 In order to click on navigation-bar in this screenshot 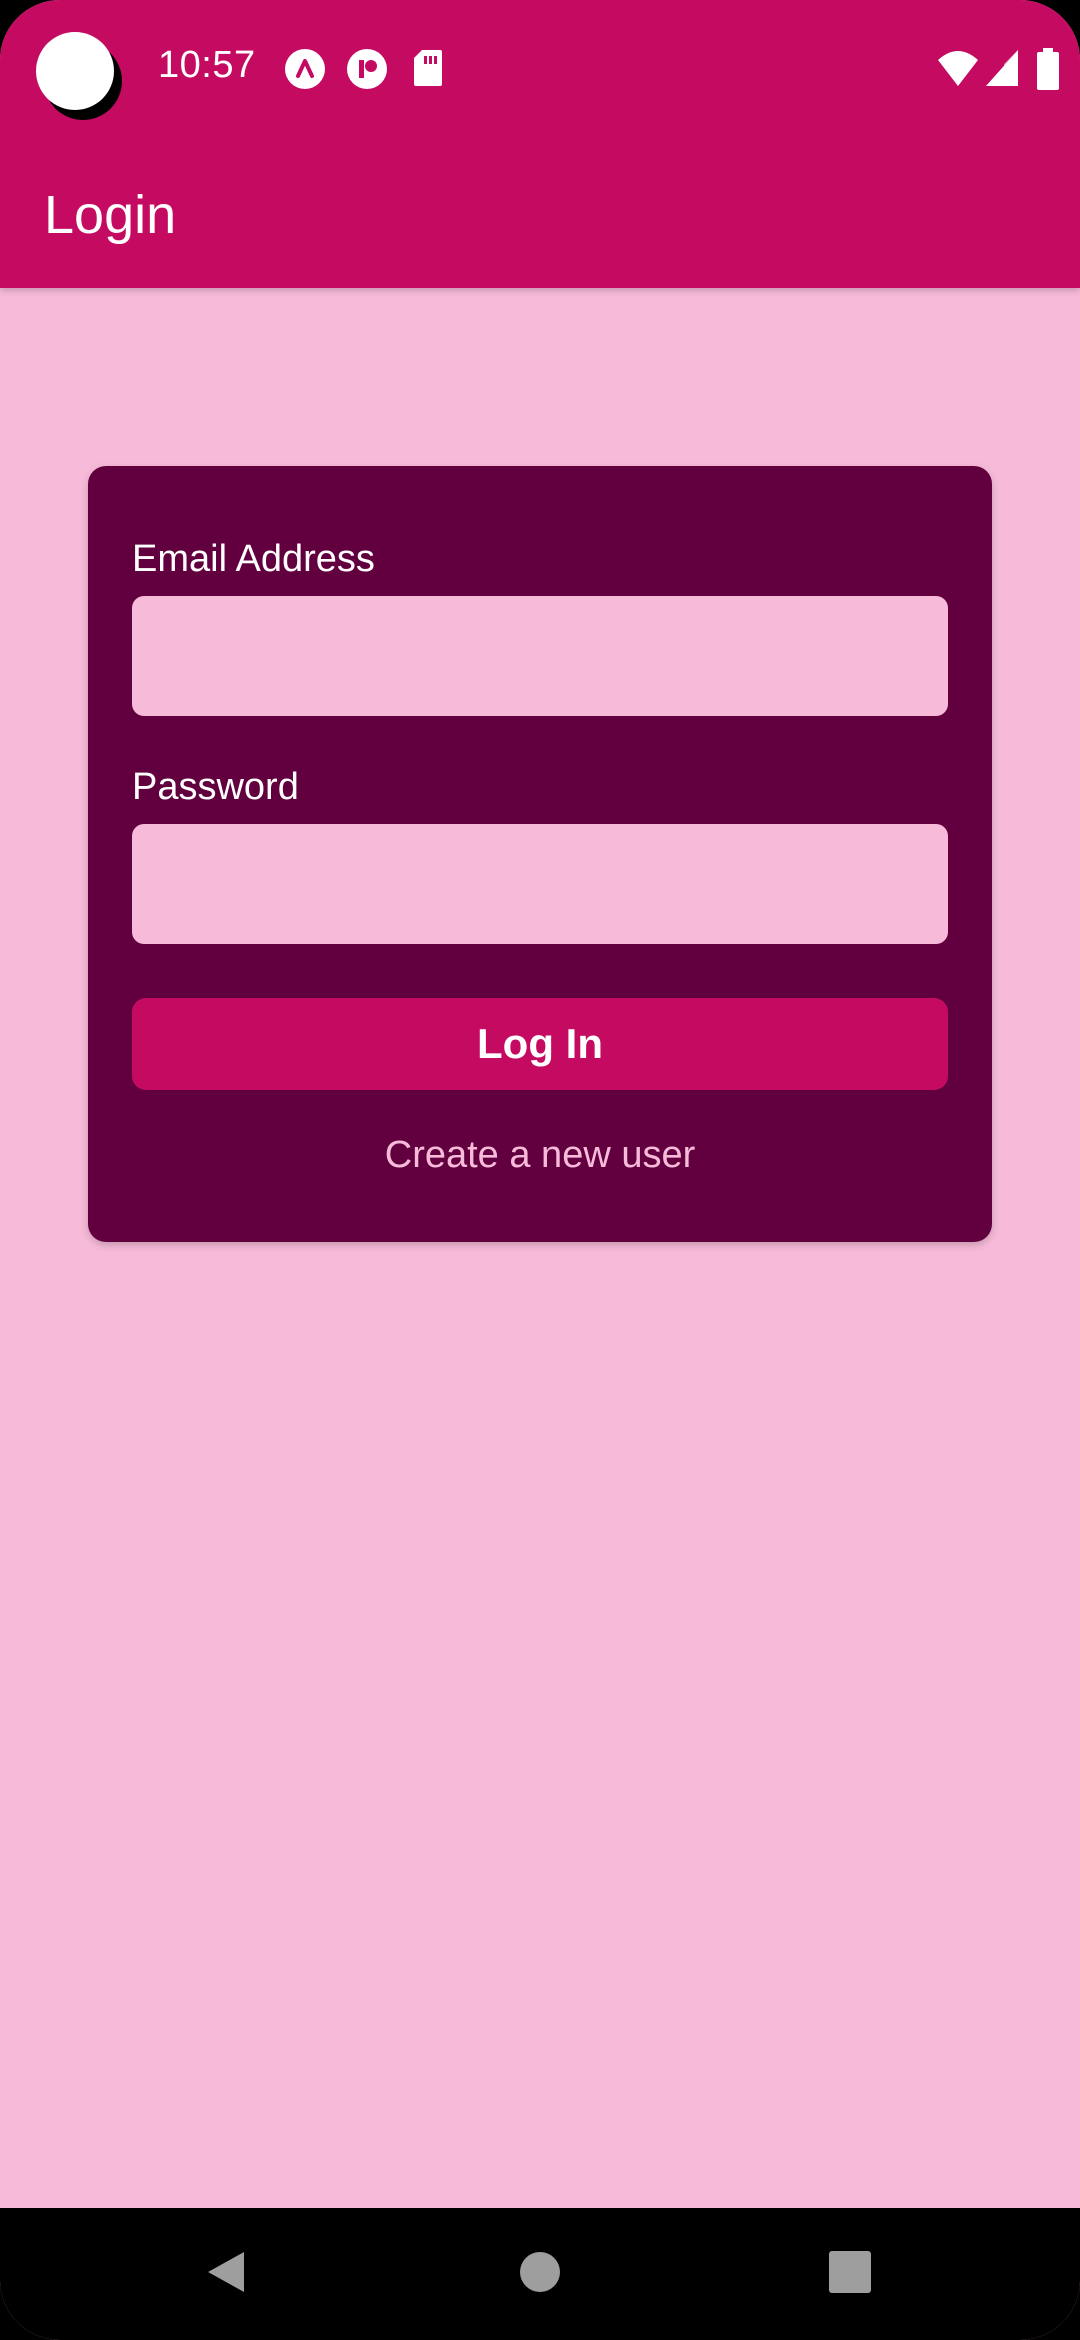, I will do `click(540, 2274)`.